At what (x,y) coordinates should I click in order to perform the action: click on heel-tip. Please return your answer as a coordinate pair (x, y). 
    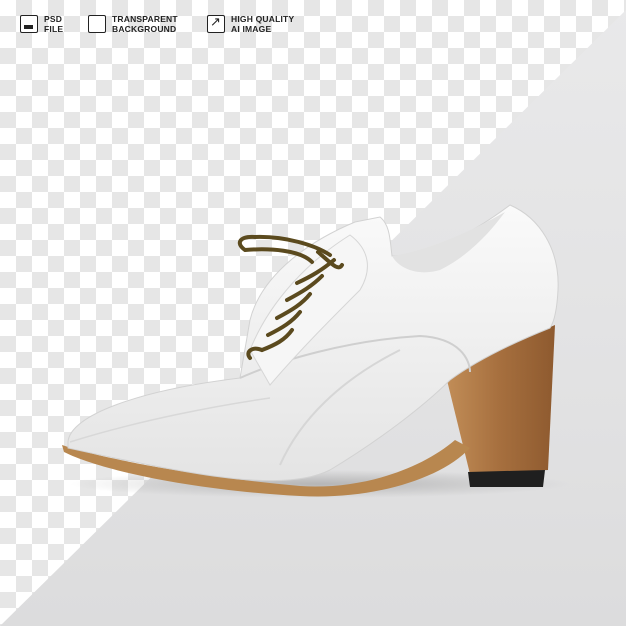
    Looking at the image, I should click on (506, 478).